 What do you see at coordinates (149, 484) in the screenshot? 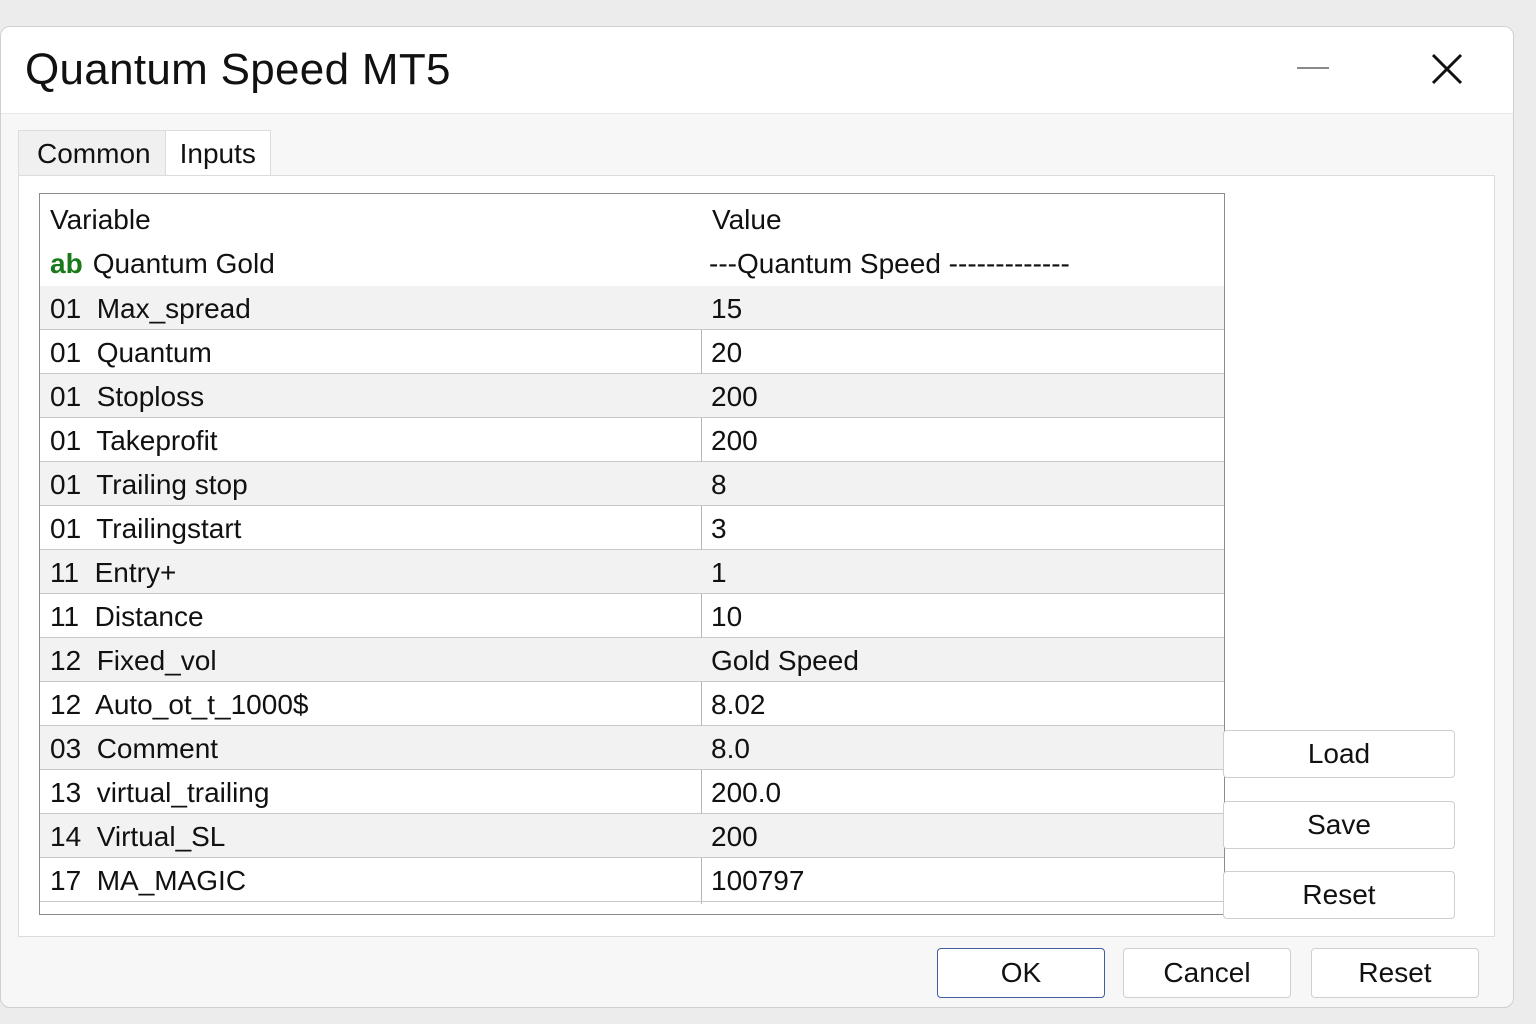
I see `variable-cell: 01 Trailing stop` at bounding box center [149, 484].